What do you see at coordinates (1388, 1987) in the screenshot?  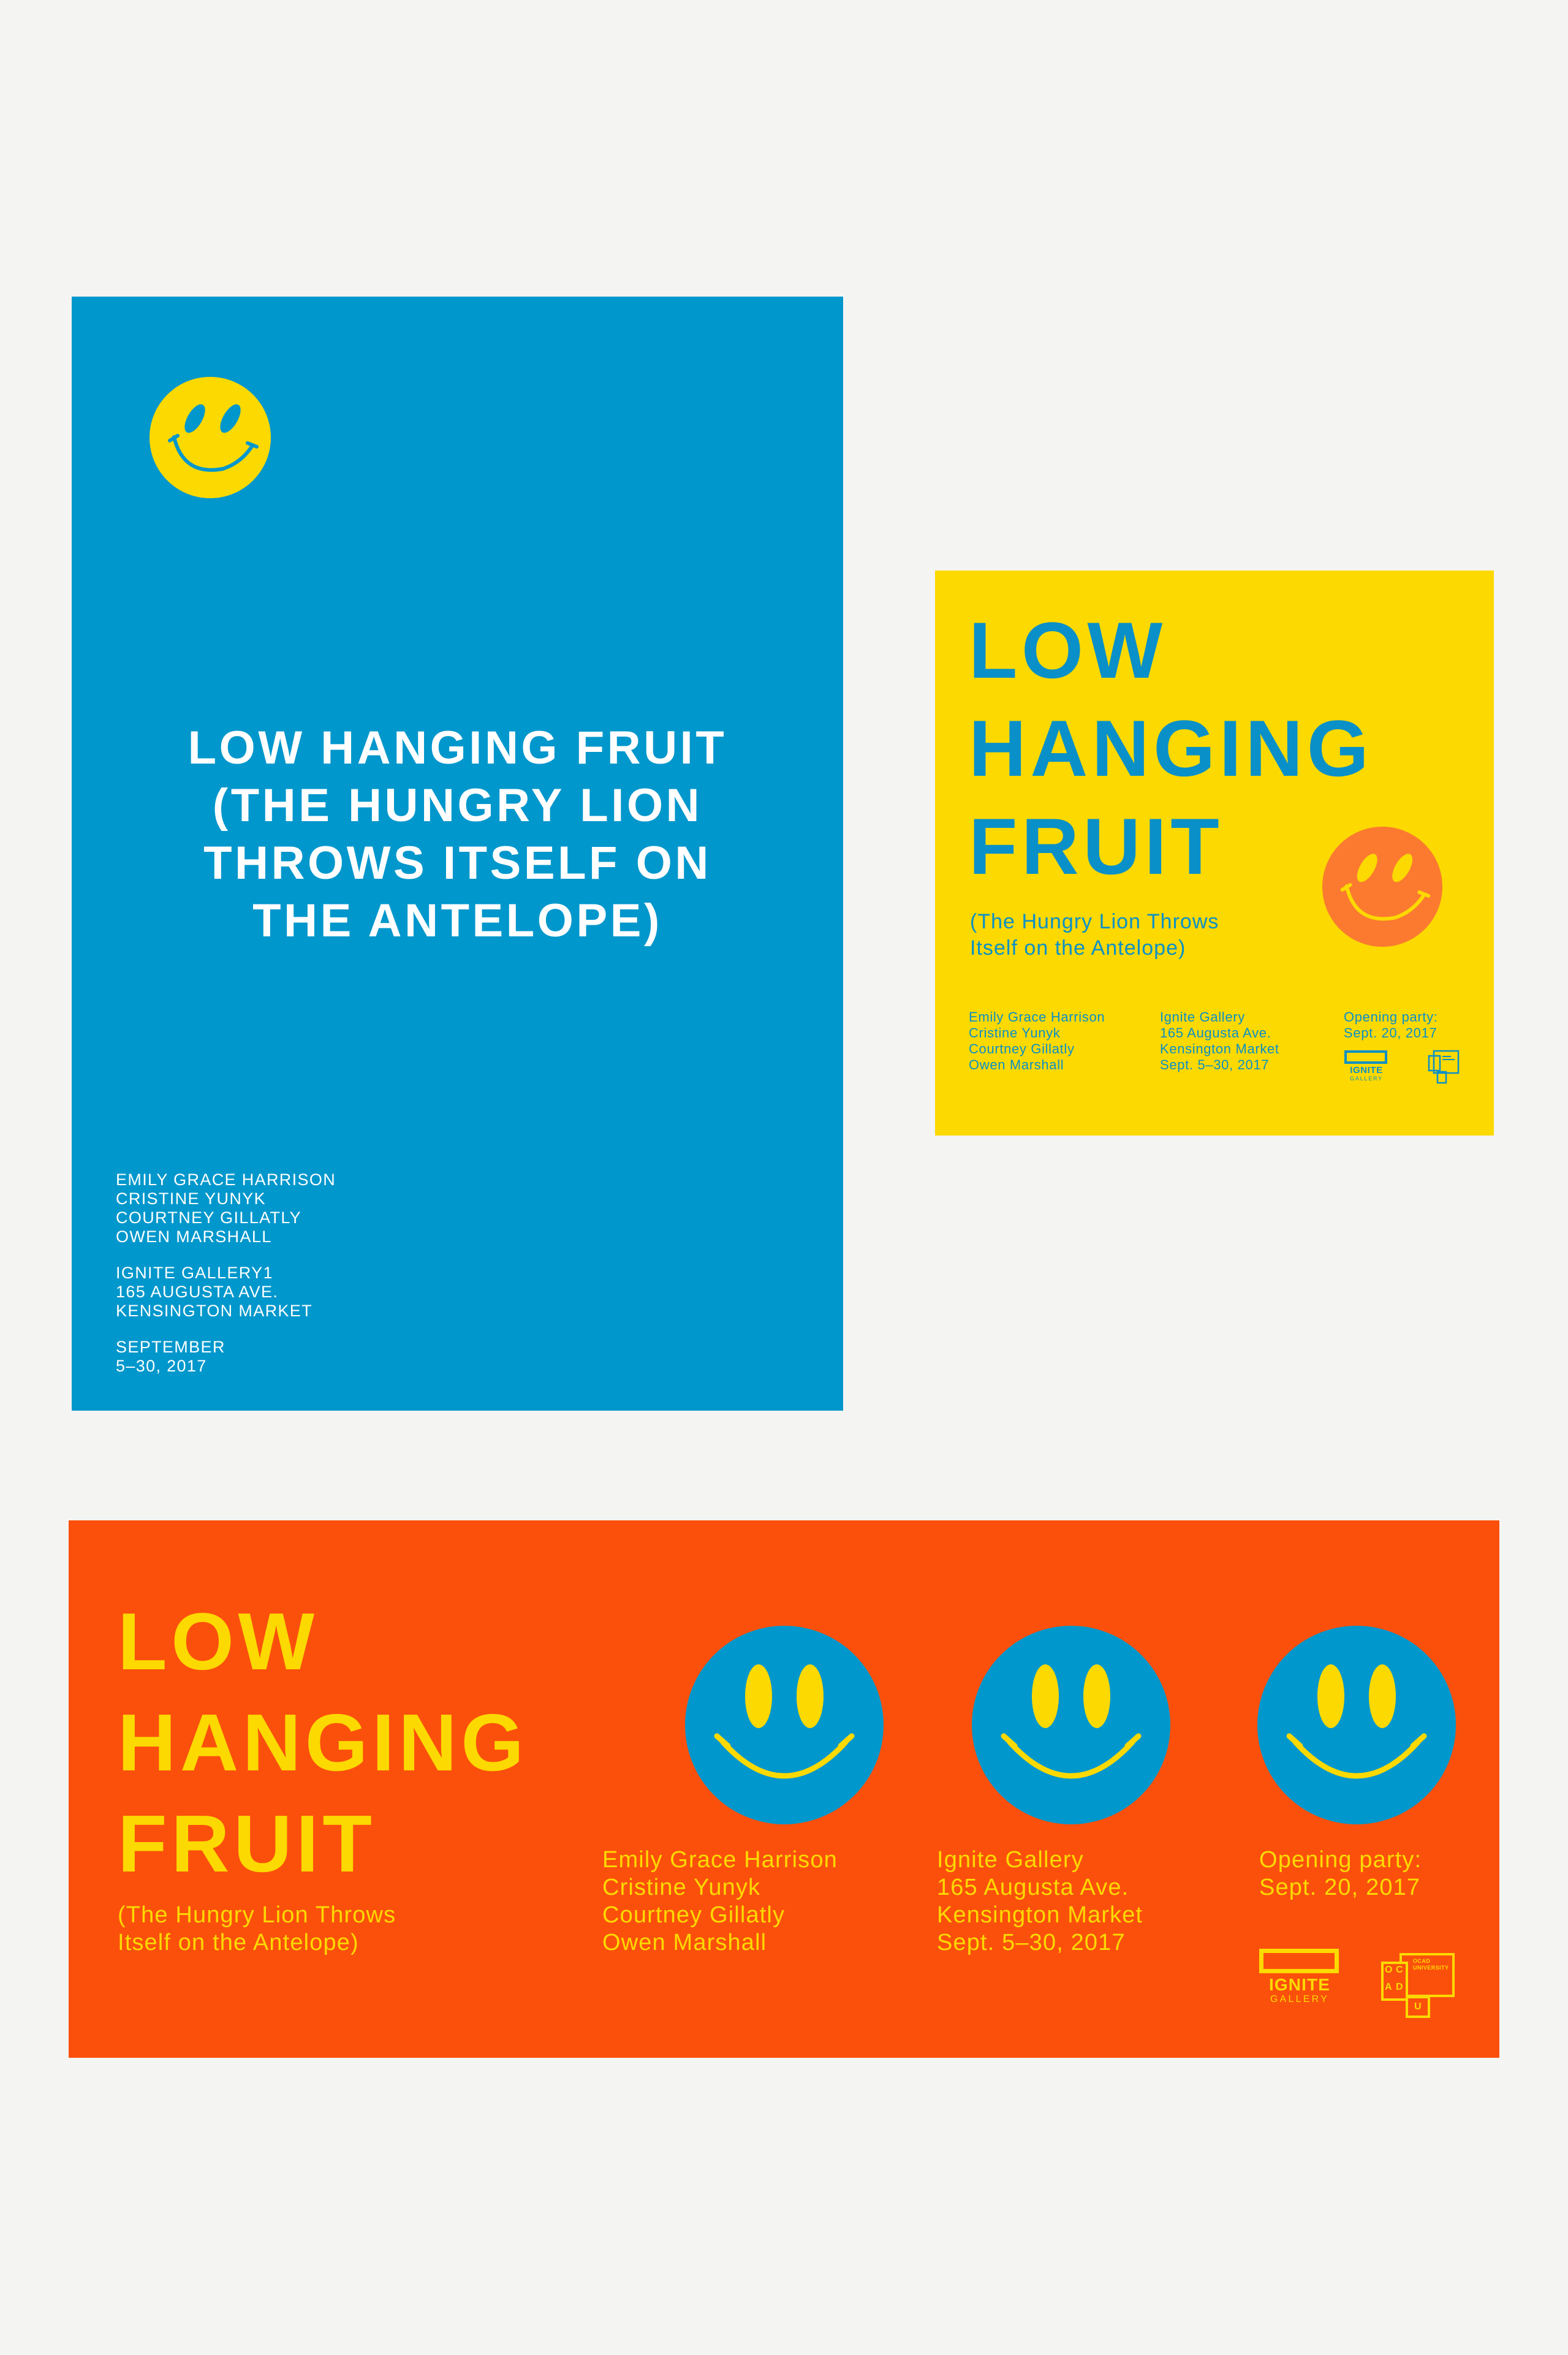 I see `logo-letter: A` at bounding box center [1388, 1987].